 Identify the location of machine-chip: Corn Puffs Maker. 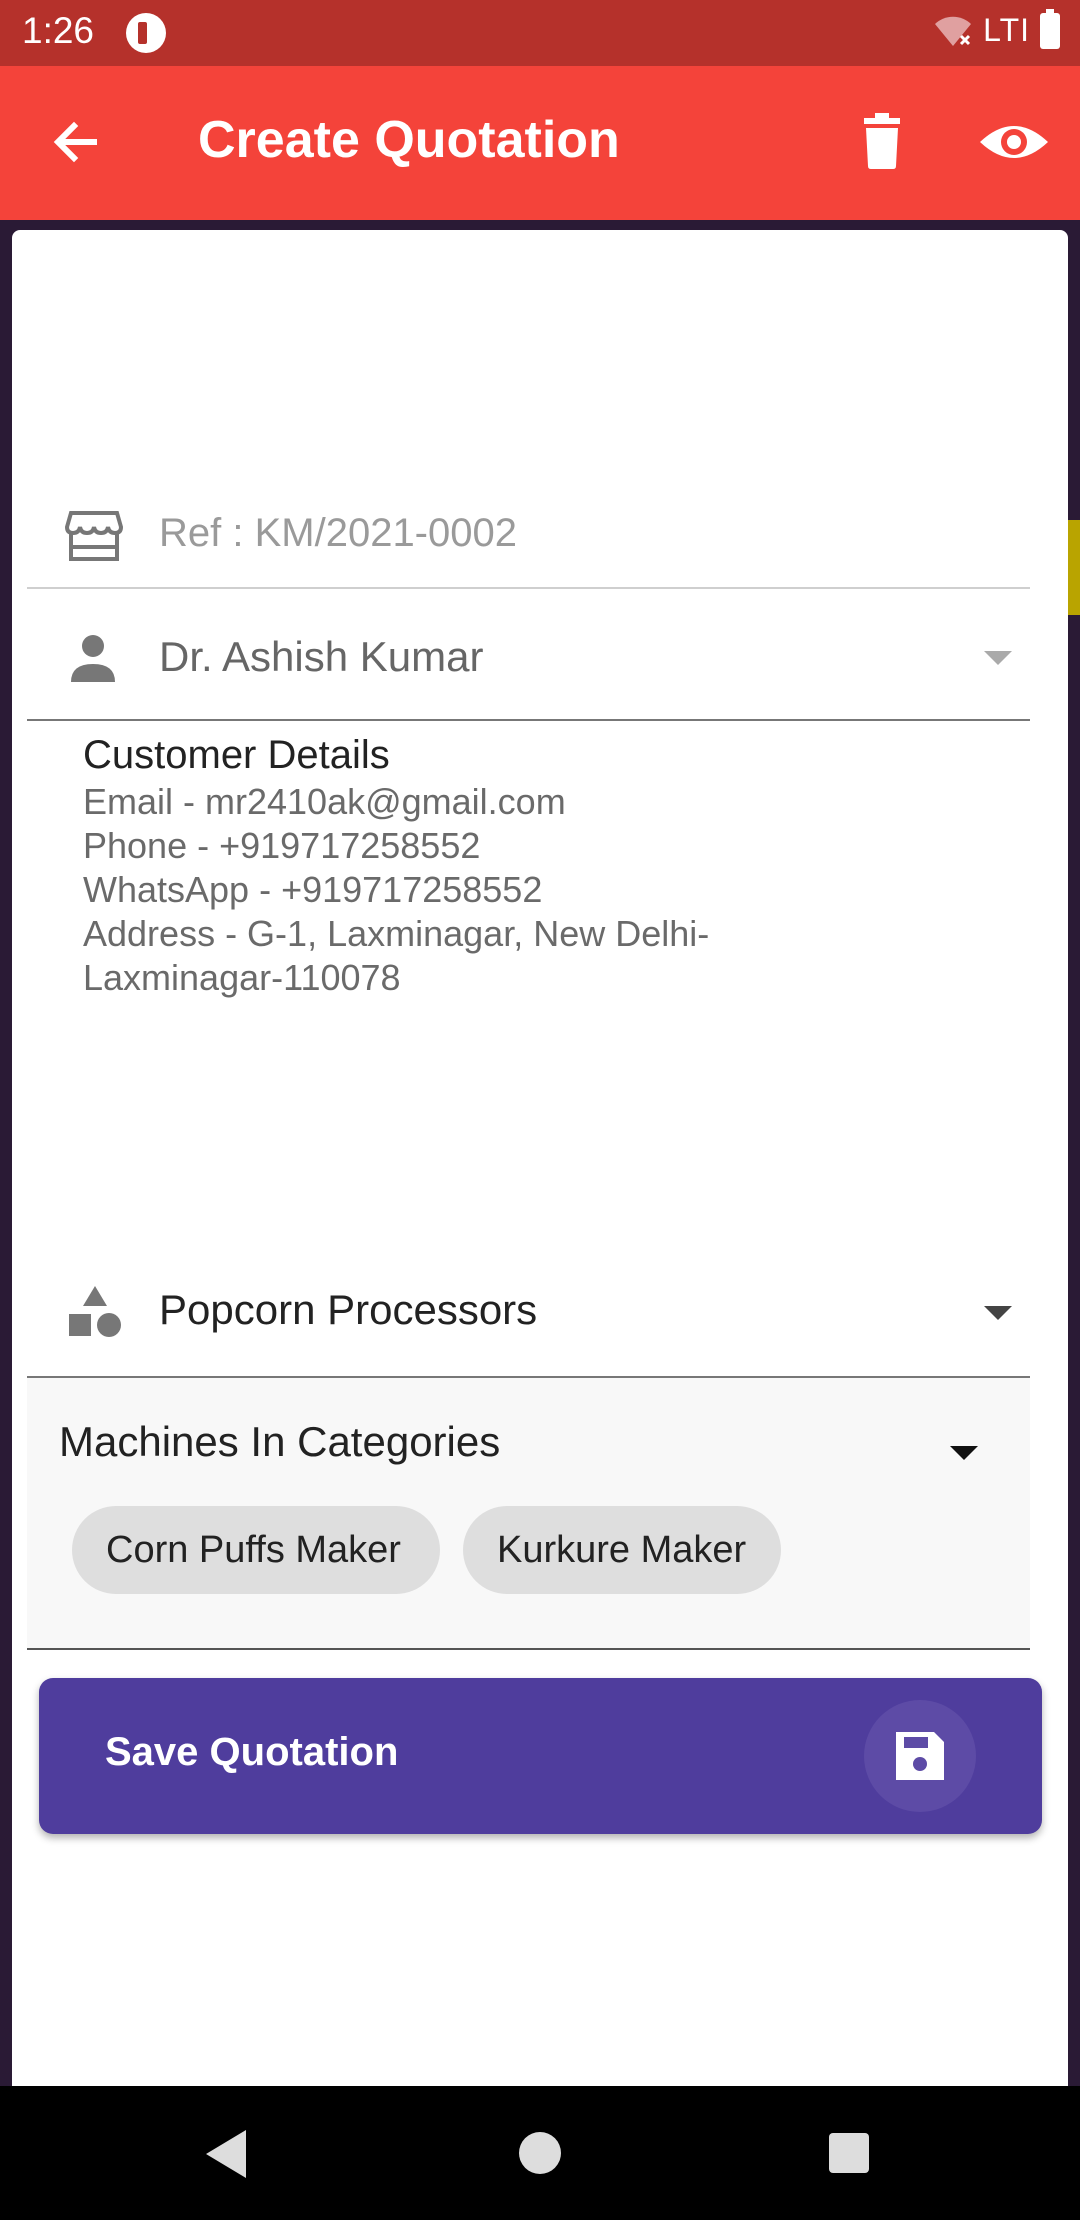
(256, 1550).